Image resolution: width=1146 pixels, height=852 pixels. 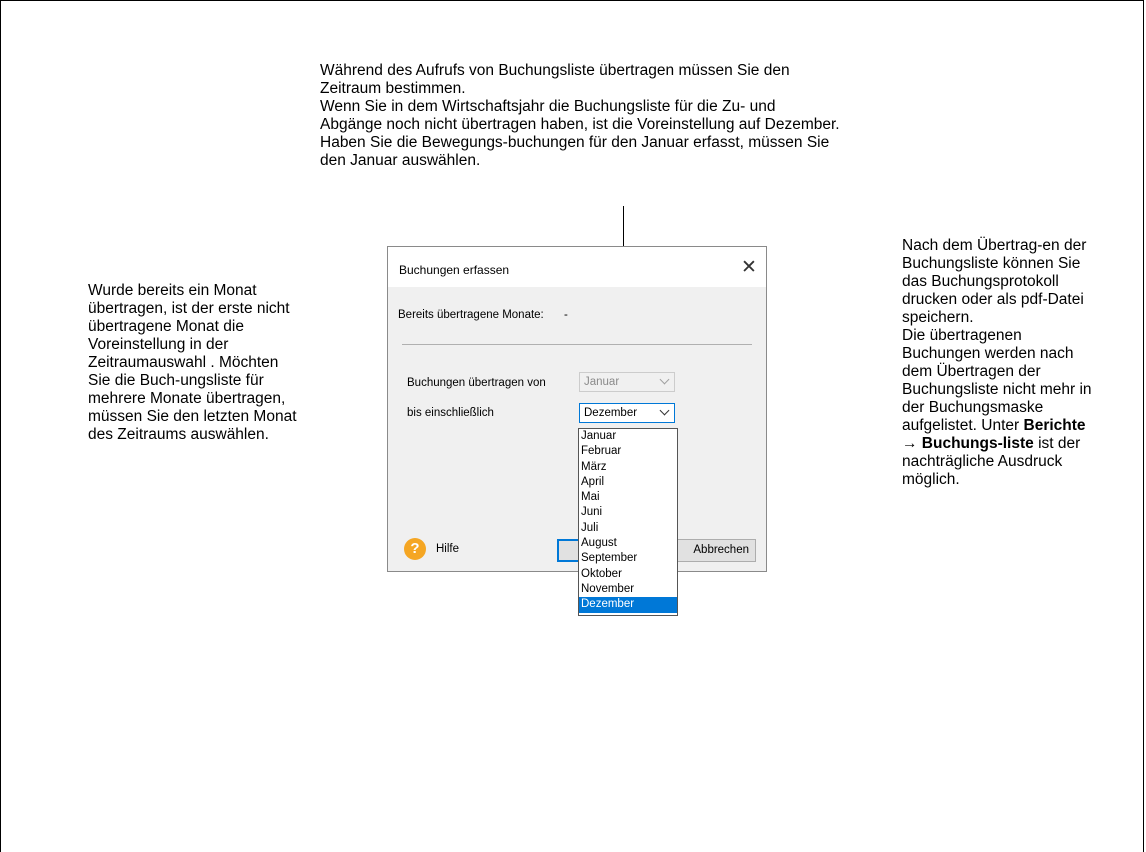 What do you see at coordinates (628, 605) in the screenshot?
I see `month-option-selected: Dezember` at bounding box center [628, 605].